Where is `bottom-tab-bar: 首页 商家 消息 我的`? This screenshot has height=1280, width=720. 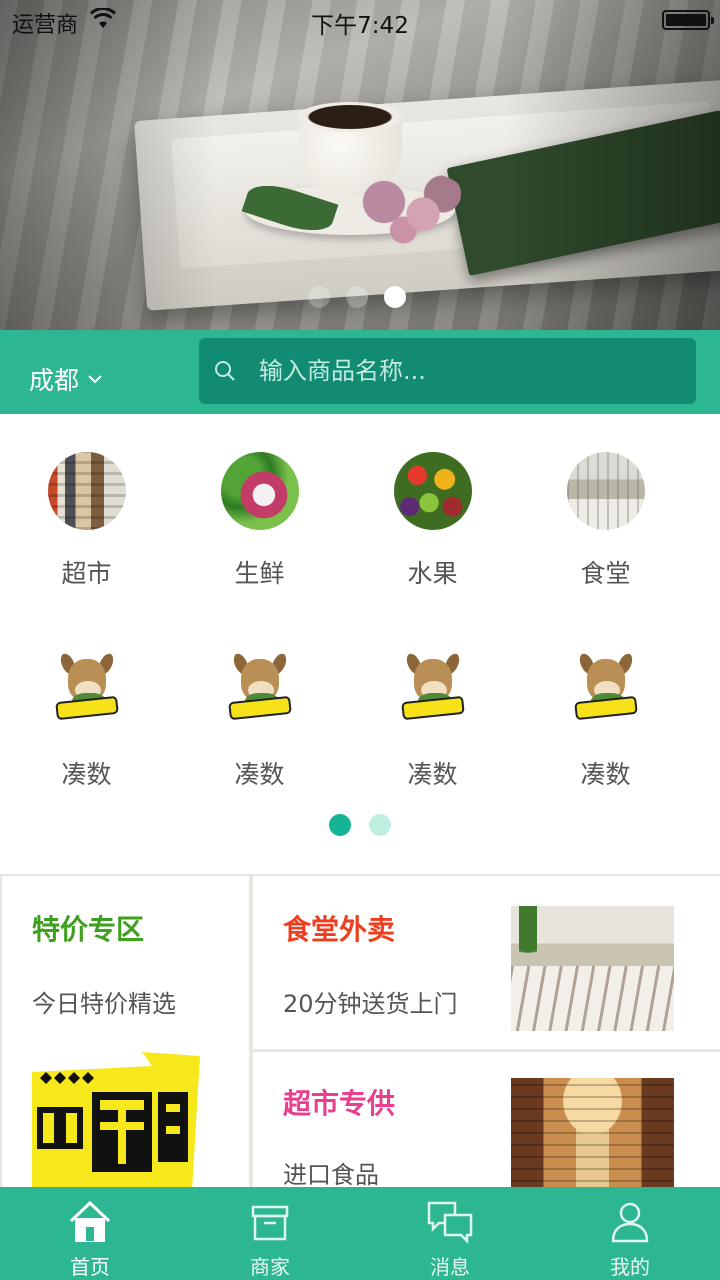 bottom-tab-bar: 首页 商家 消息 我的 is located at coordinates (360, 1233).